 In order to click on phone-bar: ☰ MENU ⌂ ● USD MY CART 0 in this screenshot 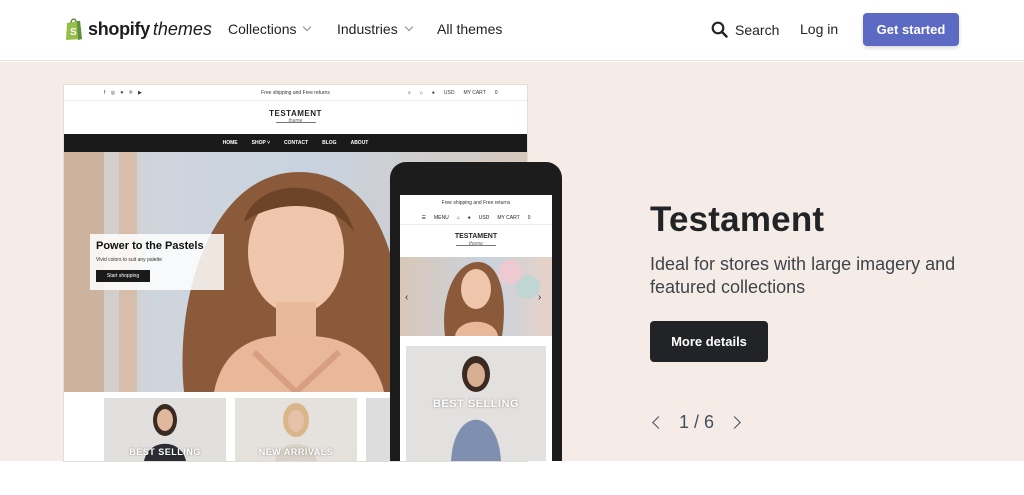, I will do `click(476, 218)`.